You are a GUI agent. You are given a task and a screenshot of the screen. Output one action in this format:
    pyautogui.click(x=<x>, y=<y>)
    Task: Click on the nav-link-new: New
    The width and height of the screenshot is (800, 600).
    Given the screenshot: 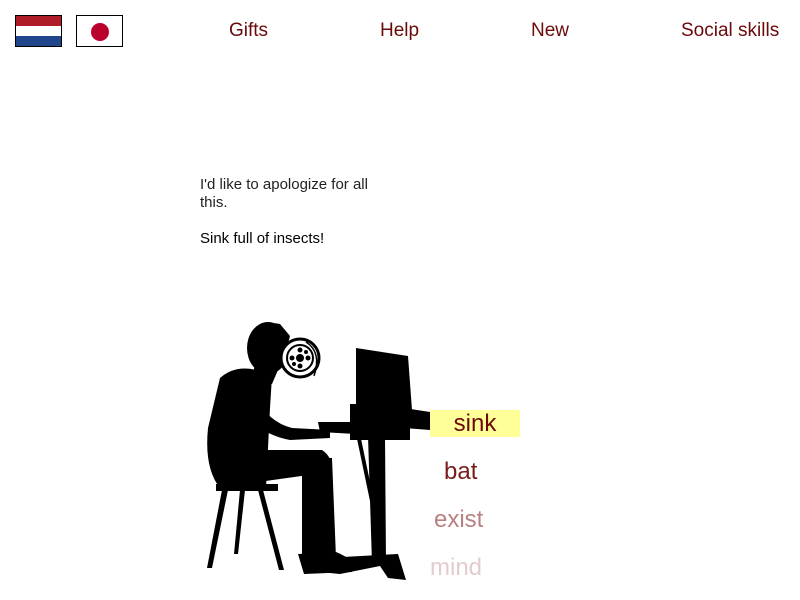 What is the action you would take?
    pyautogui.click(x=550, y=31)
    